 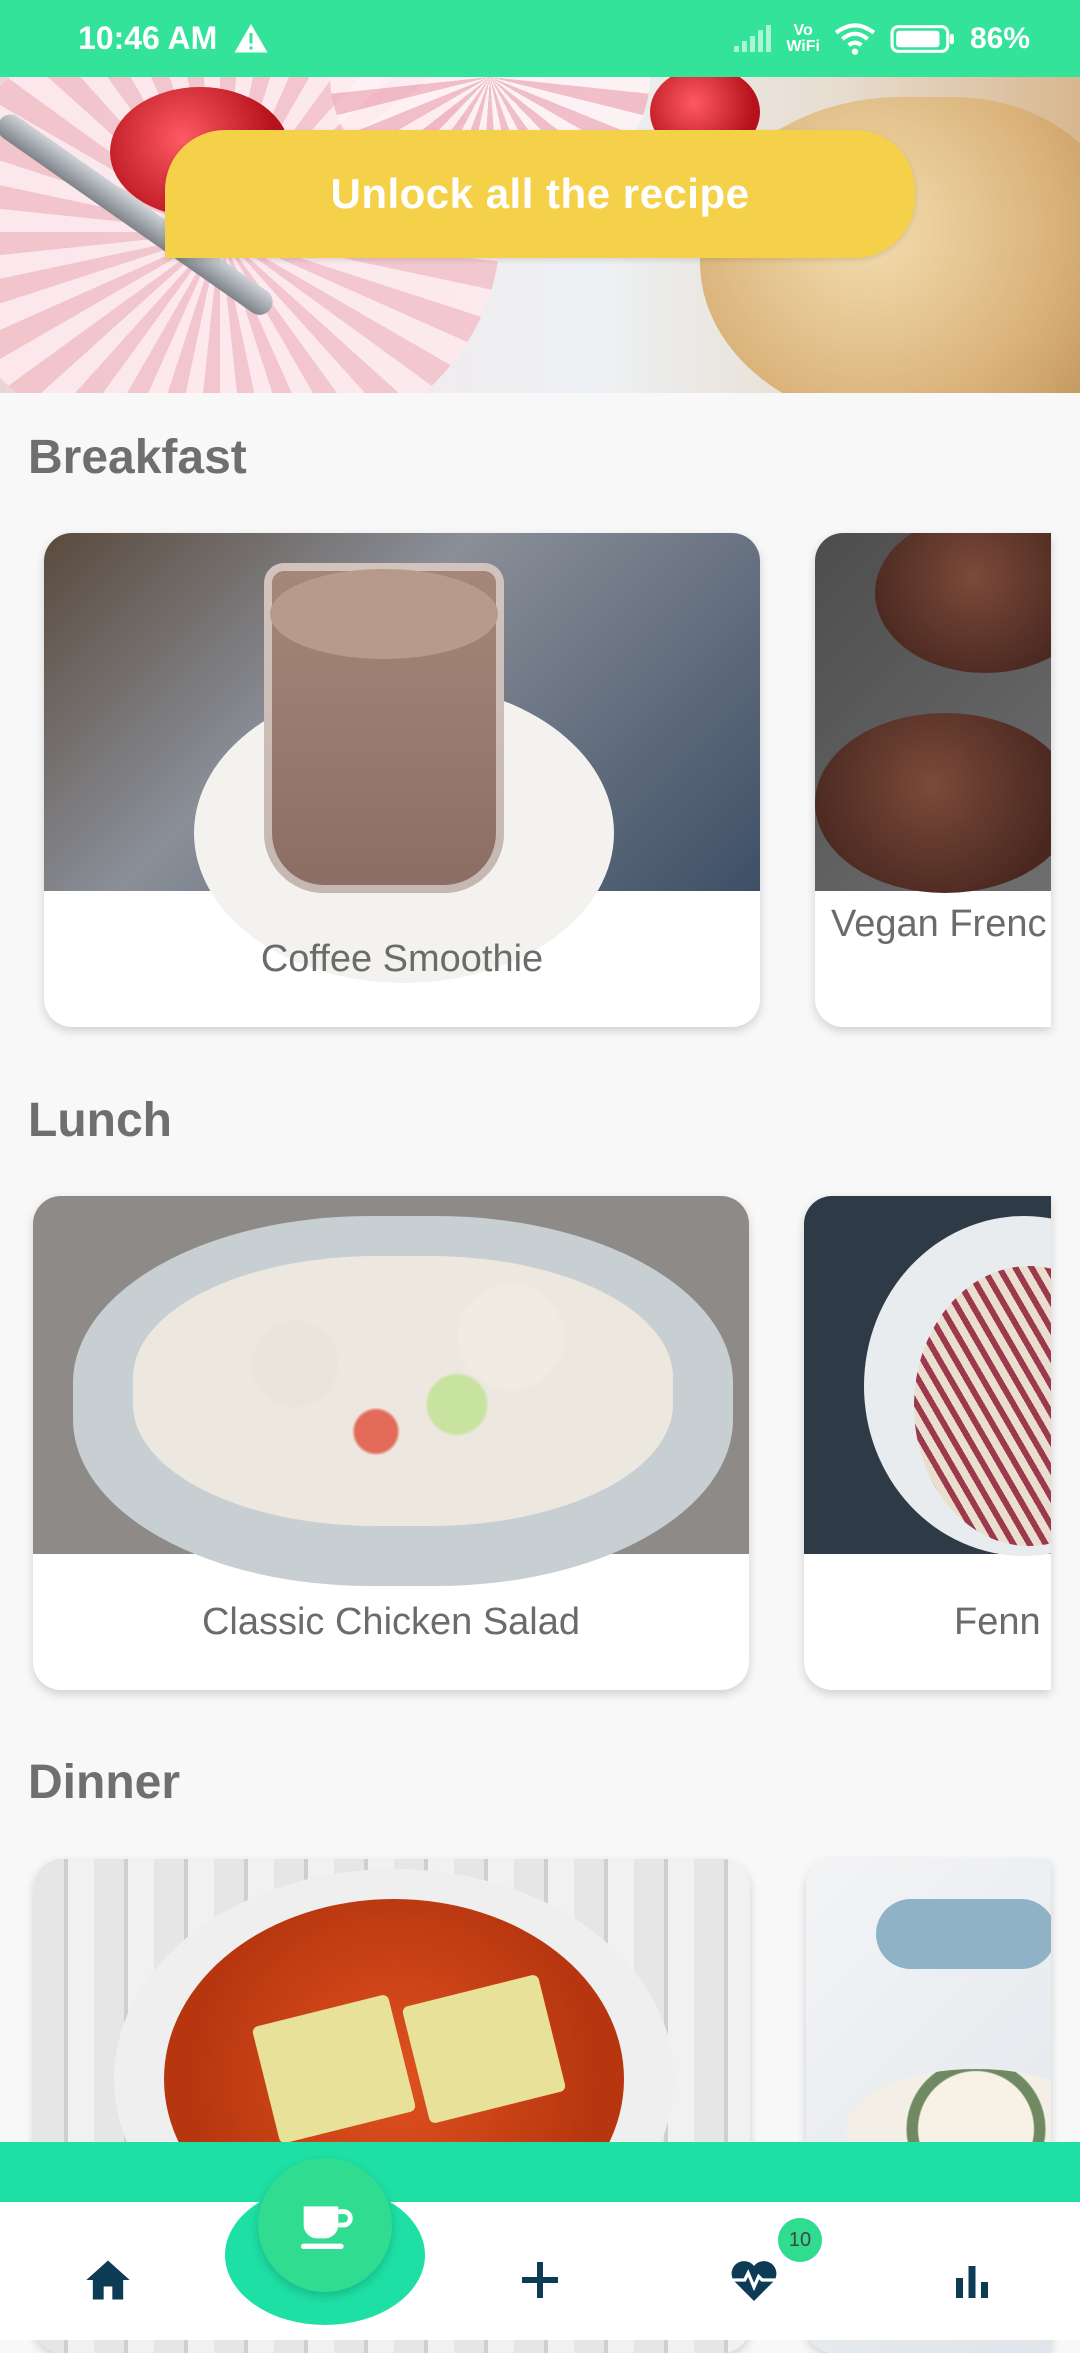 What do you see at coordinates (251, 37) in the screenshot?
I see `warning-icon` at bounding box center [251, 37].